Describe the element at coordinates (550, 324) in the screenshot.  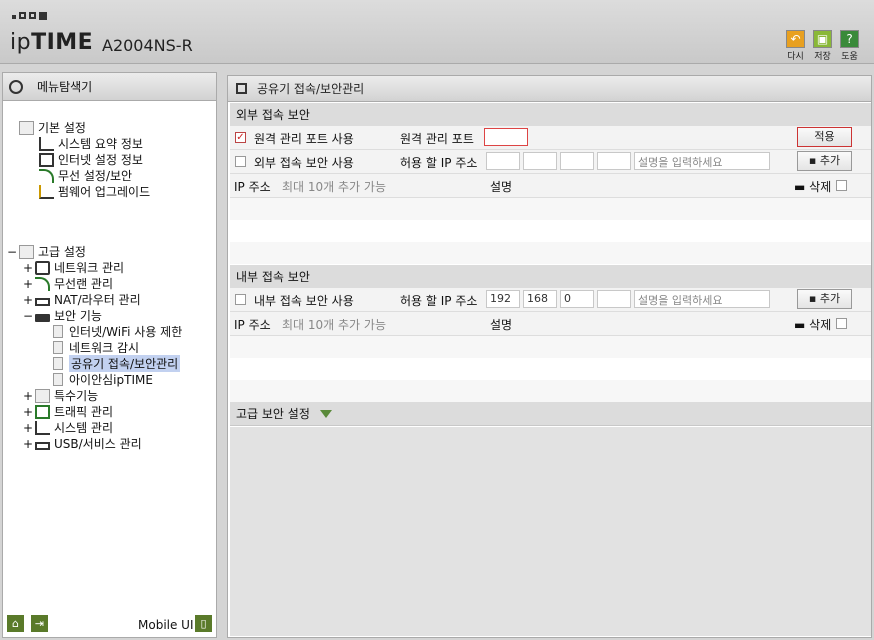
I see `internal-list-header: IP 주소 최대 10개 추가 가능 설명 ▬ 삭제` at that location.